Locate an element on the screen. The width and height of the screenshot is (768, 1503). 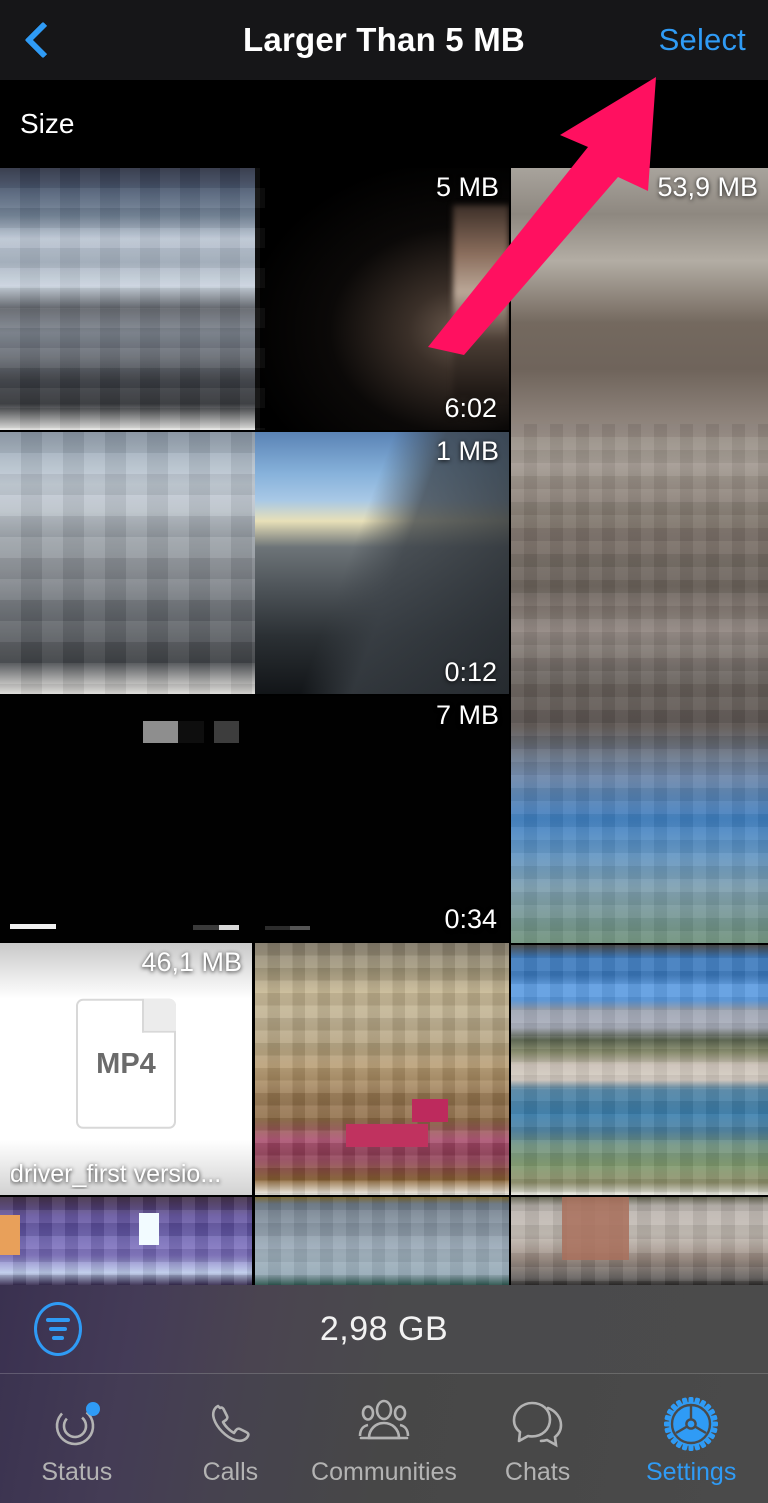
section-header-label: Size is located at coordinates (47, 123).